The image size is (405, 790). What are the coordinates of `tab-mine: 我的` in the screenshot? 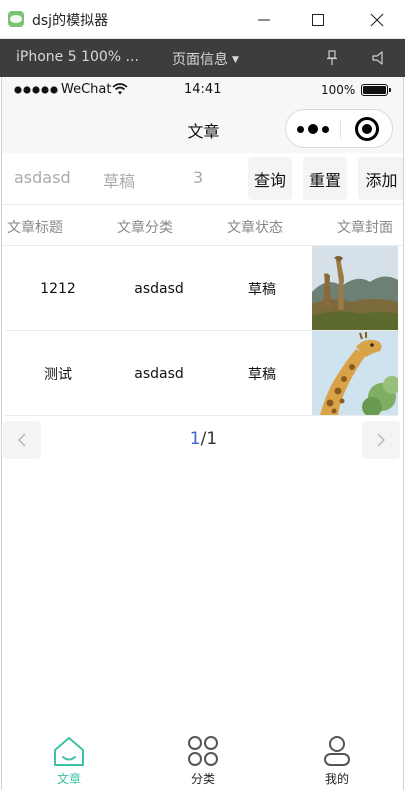 It's located at (336, 760).